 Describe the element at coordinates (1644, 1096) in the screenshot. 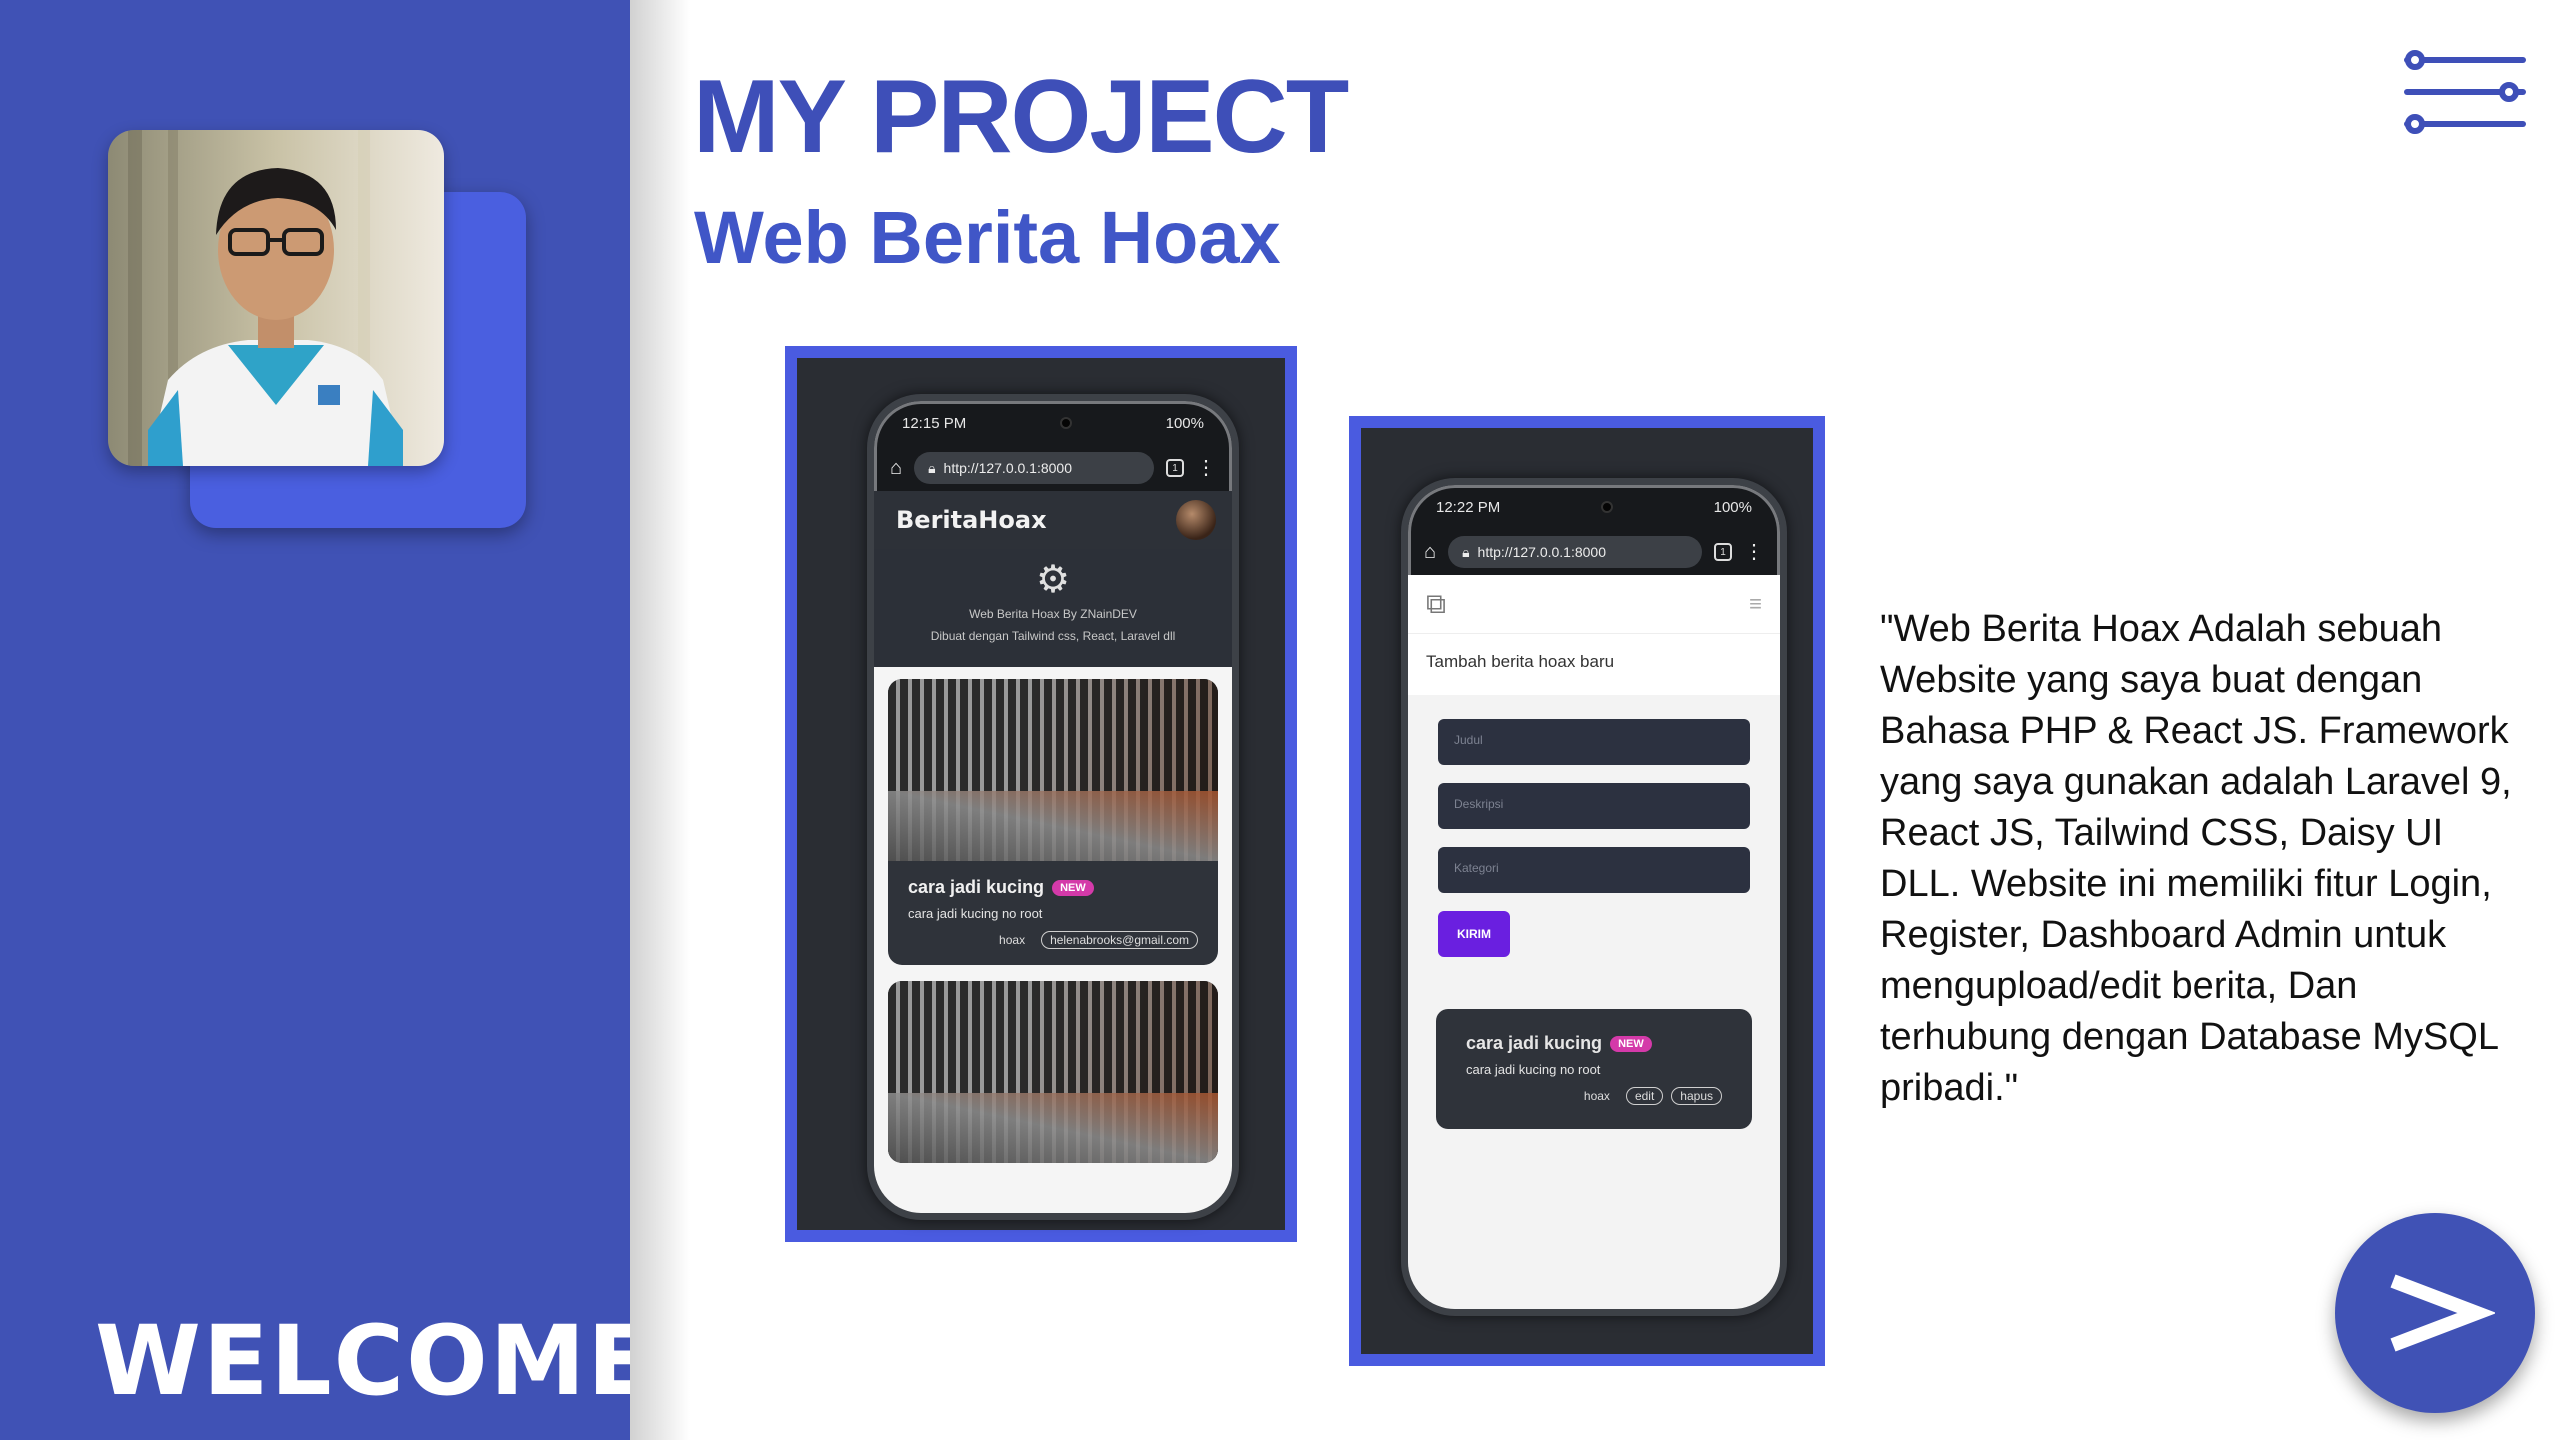

I see `edit-button: edit` at that location.